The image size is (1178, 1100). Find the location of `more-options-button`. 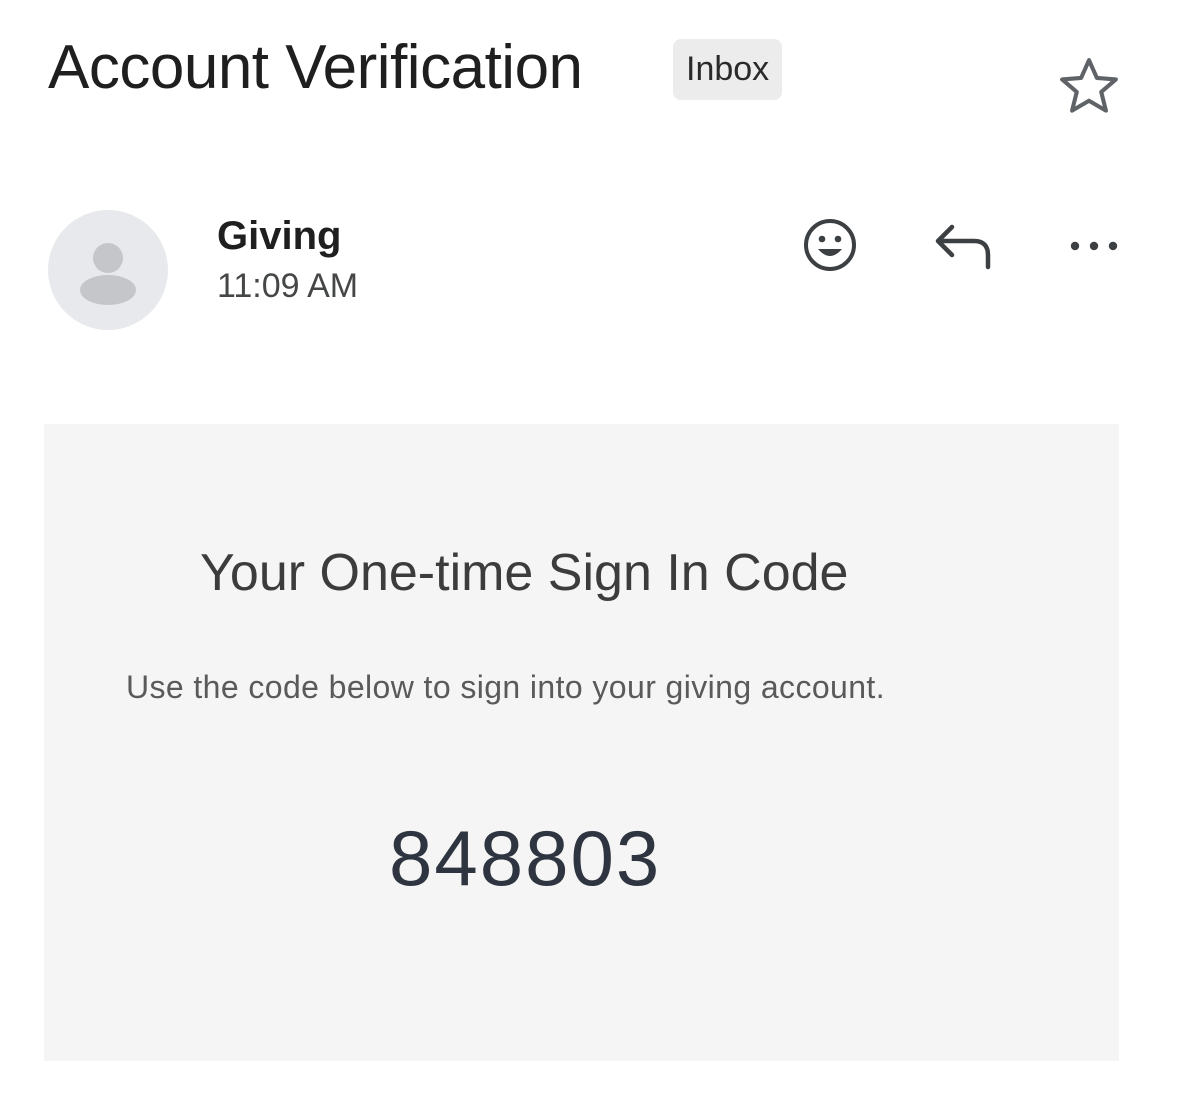

more-options-button is located at coordinates (1093, 245).